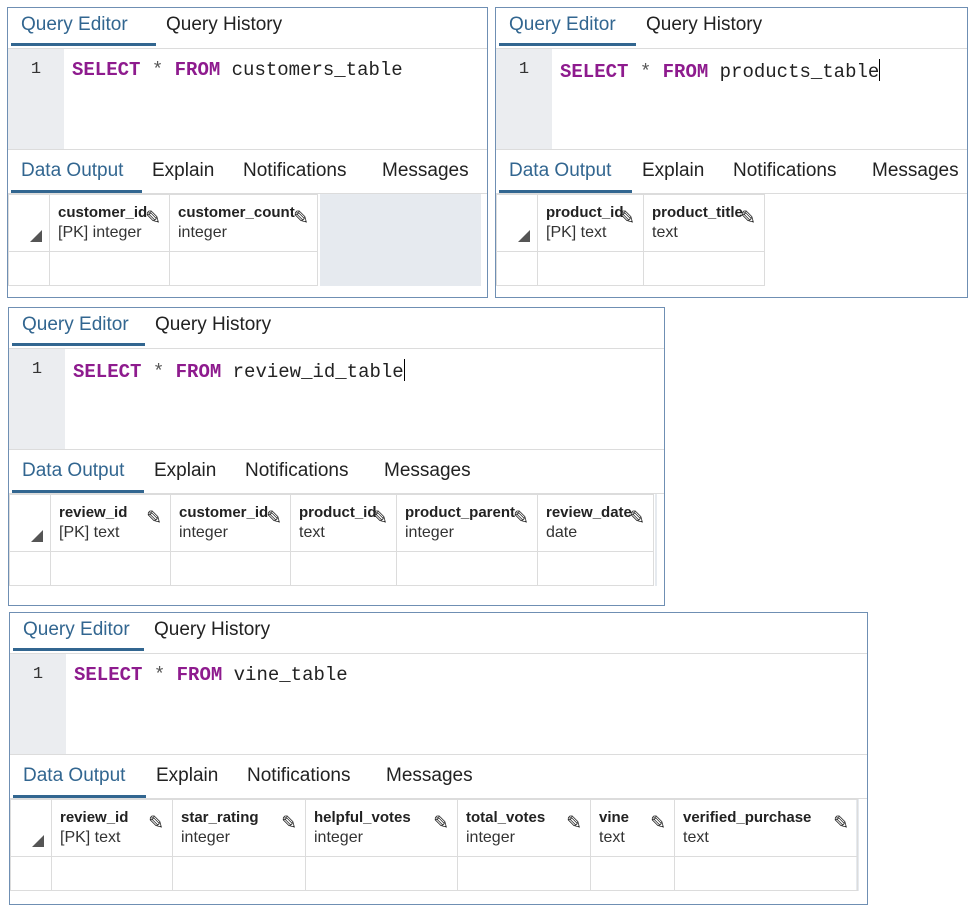 The image size is (976, 913). Describe the element at coordinates (343, 523) in the screenshot. I see `column-header: product_id text ✎` at that location.